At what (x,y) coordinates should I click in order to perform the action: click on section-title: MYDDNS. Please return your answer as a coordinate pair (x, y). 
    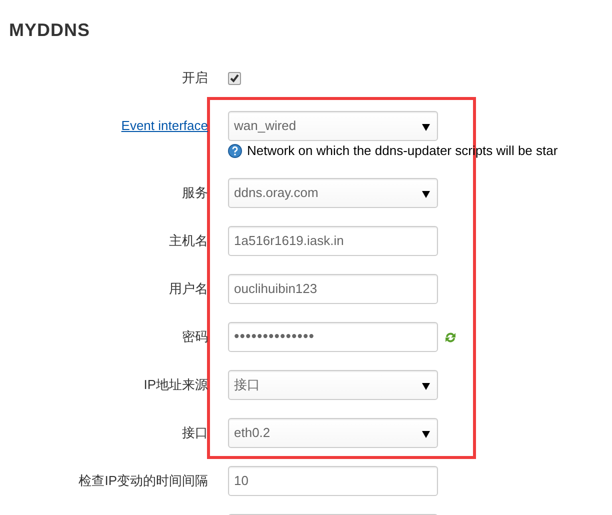
    Looking at the image, I should click on (49, 30).